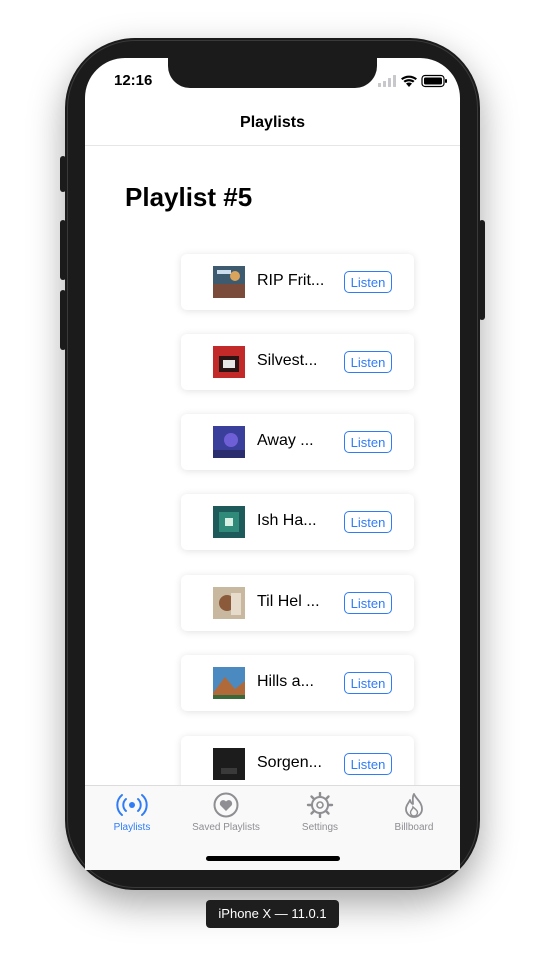 This screenshot has height=964, width=545. Describe the element at coordinates (414, 805) in the screenshot. I see `flame-icon` at that location.